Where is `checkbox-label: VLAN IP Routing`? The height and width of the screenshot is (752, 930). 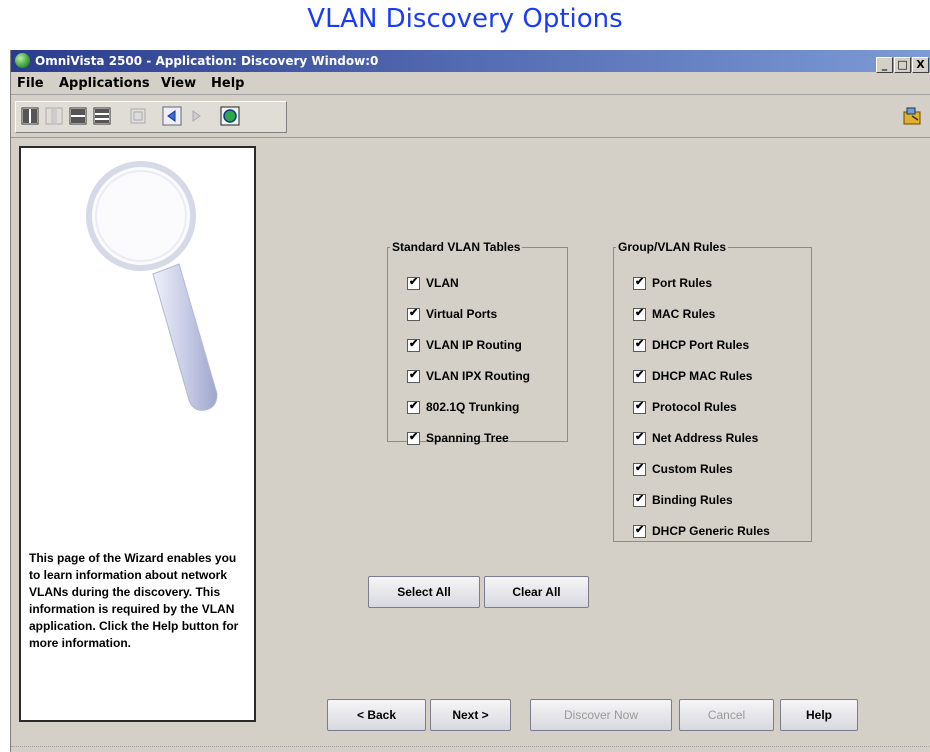 checkbox-label: VLAN IP Routing is located at coordinates (474, 345).